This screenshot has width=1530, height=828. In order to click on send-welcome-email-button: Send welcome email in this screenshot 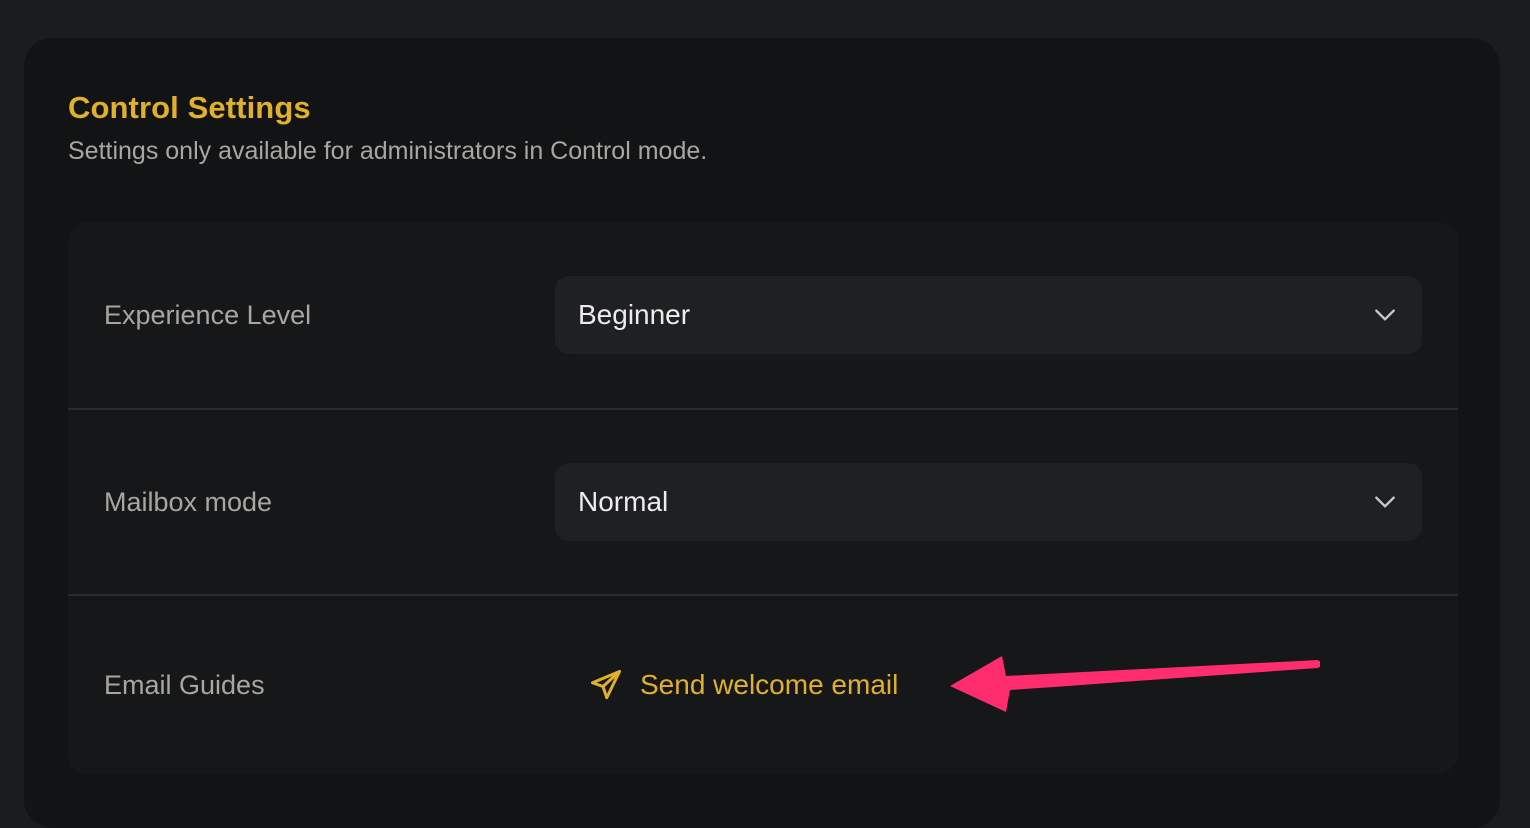, I will do `click(743, 685)`.